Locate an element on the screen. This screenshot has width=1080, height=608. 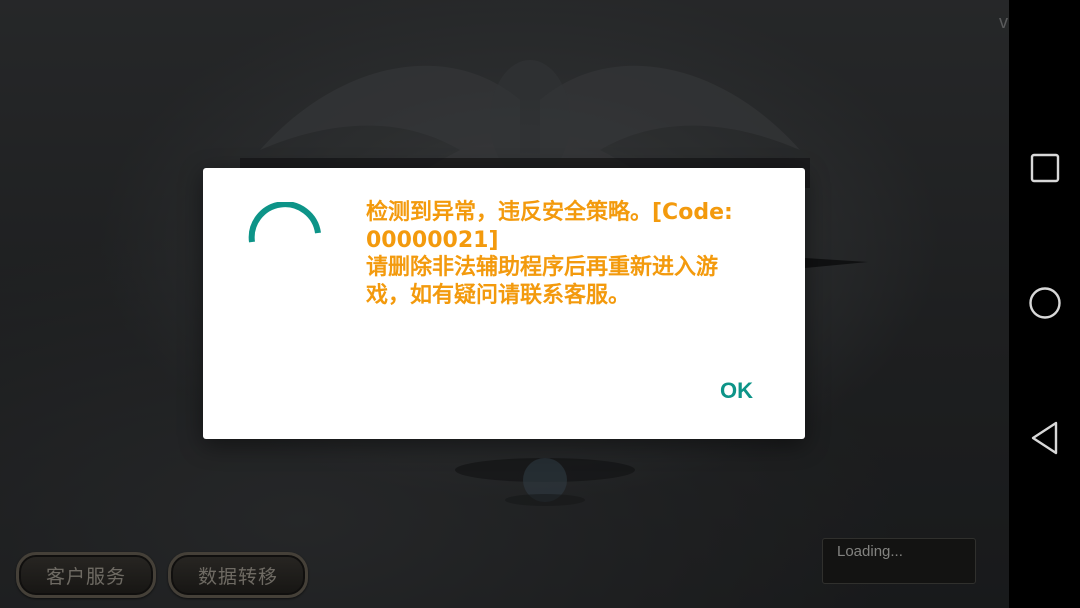
android-navigation-bar is located at coordinates (1044, 304).